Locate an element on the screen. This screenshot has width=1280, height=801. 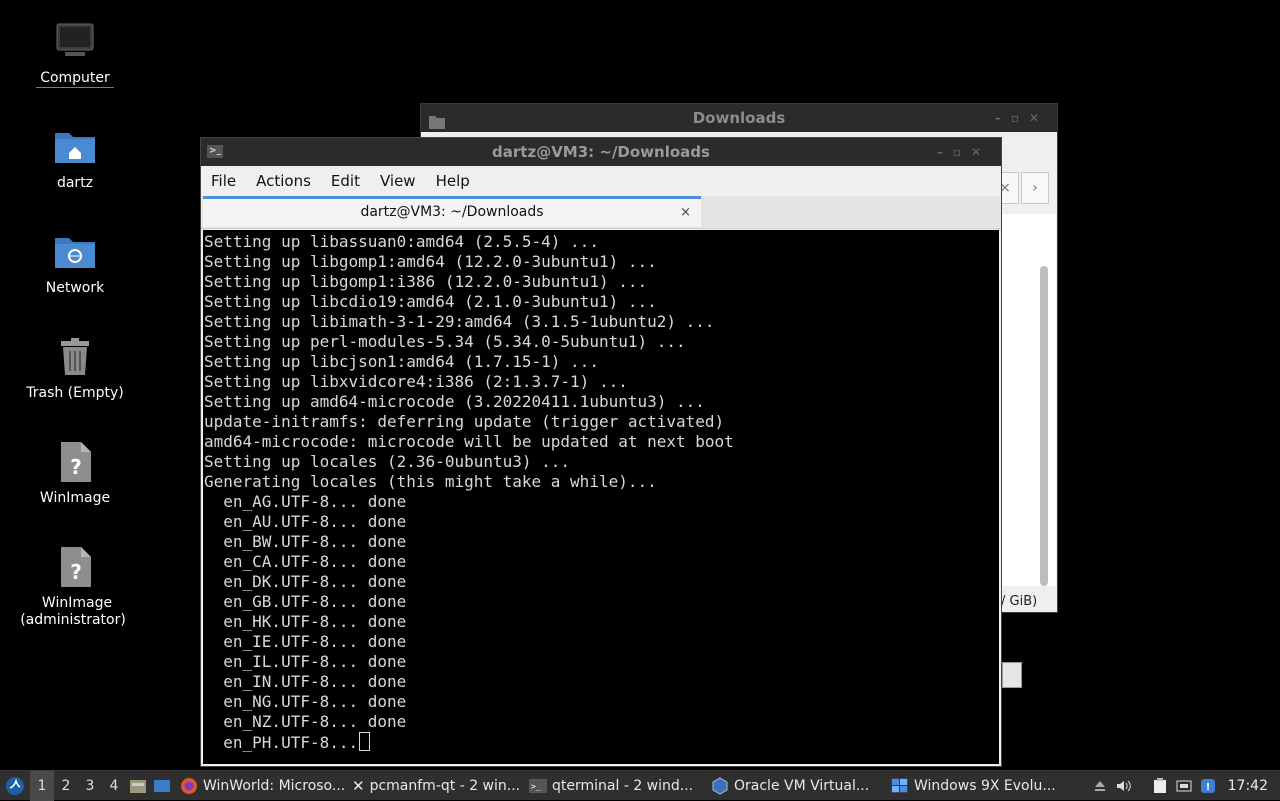
start-menu-button is located at coordinates (15, 786).